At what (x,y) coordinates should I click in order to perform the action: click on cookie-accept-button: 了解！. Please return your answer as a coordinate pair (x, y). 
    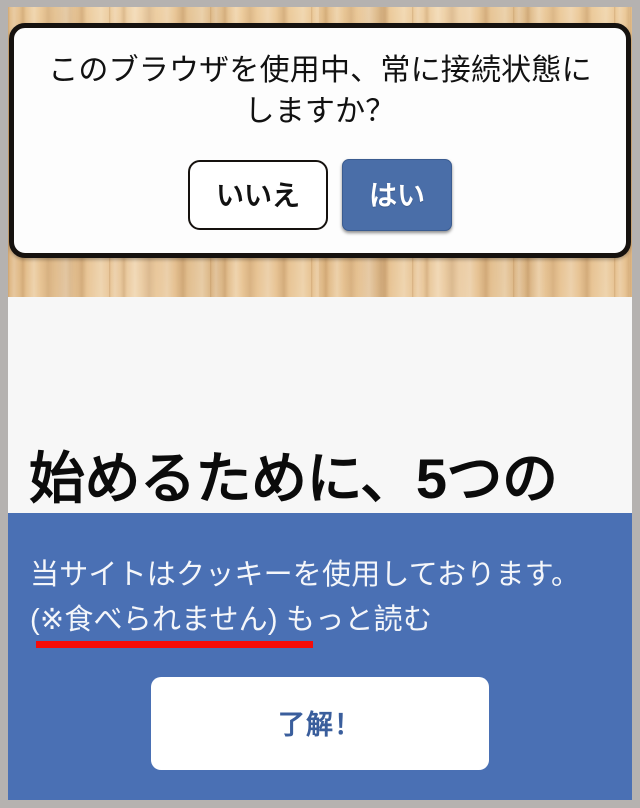
    Looking at the image, I should click on (320, 723).